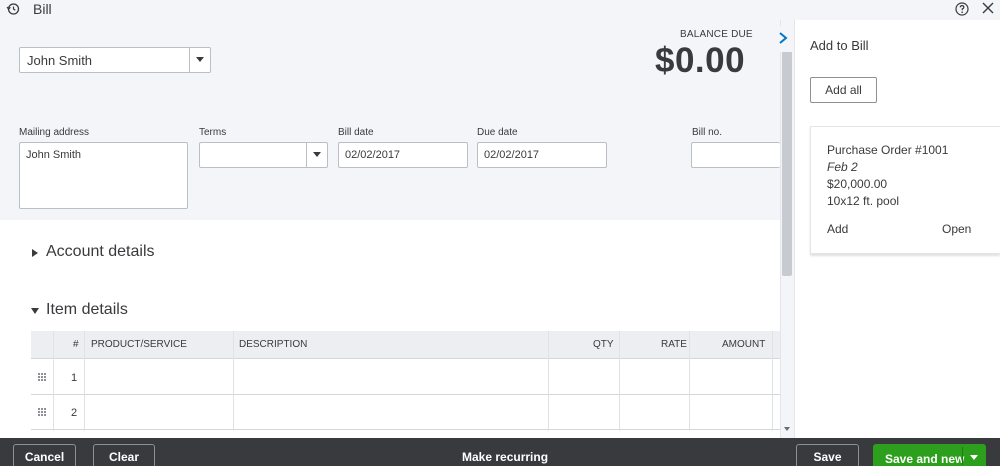 The image size is (1000, 466). What do you see at coordinates (843, 90) in the screenshot?
I see `add-all-button: Add all` at bounding box center [843, 90].